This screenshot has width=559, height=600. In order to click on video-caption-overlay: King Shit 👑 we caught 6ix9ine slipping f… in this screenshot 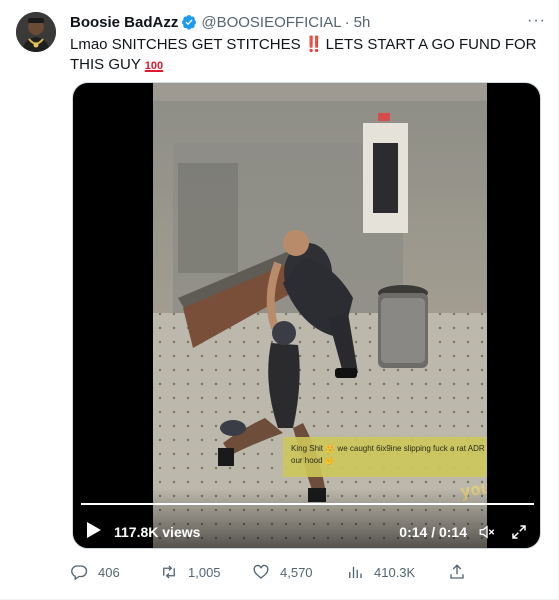, I will do `click(385, 457)`.